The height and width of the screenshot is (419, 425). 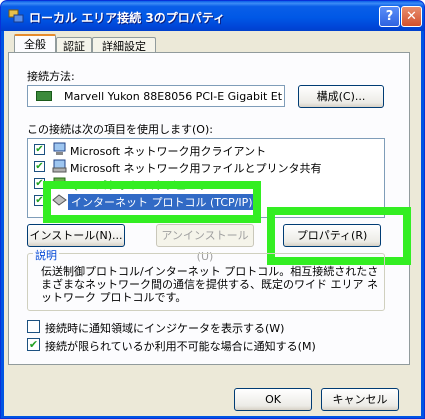 I want to click on ok-button: OK, so click(x=273, y=399).